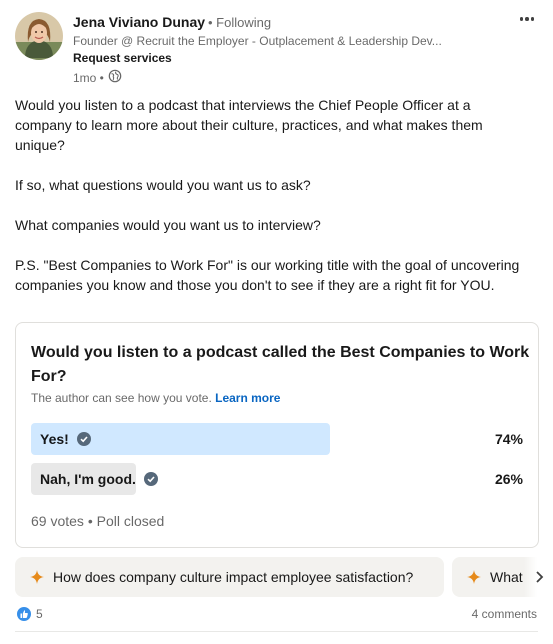  I want to click on learn-more-link: Learn more, so click(247, 398).